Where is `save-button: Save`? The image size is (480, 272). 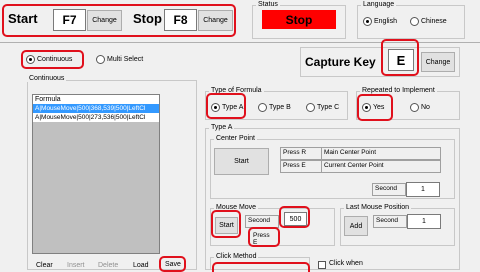 save-button: Save is located at coordinates (173, 264).